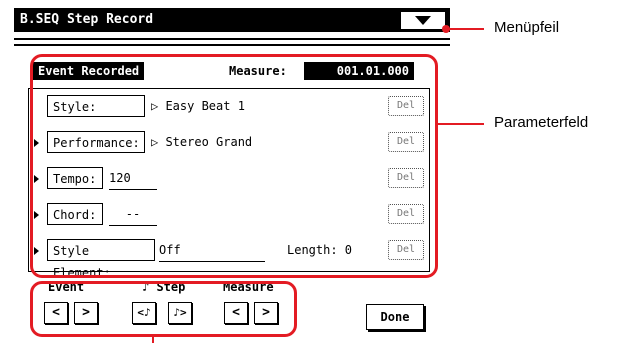 The image size is (642, 343). I want to click on done-button: Done, so click(395, 317).